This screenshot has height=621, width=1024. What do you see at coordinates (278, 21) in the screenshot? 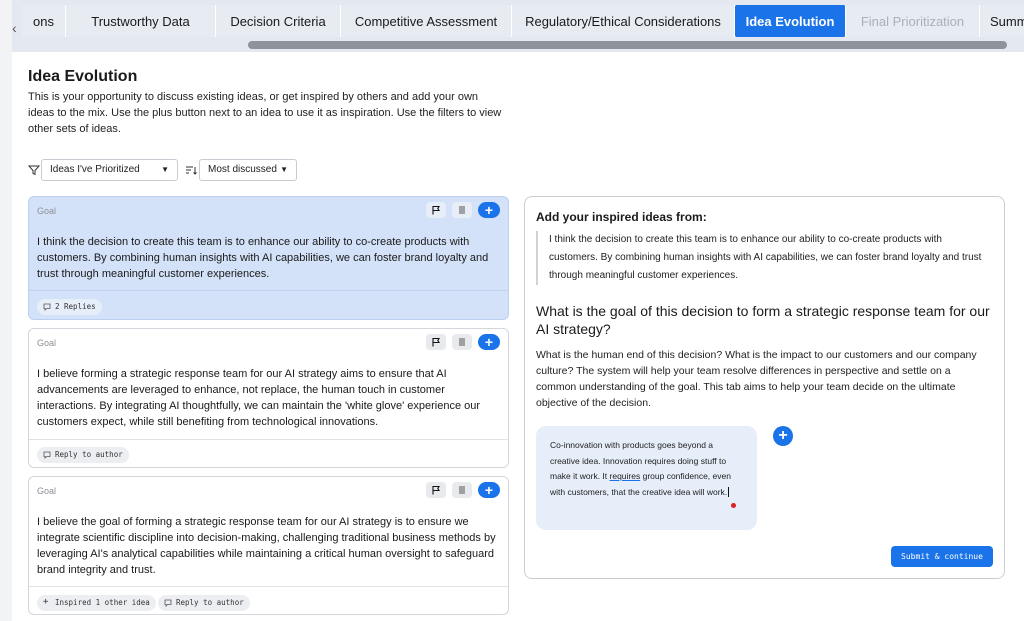
I see `tab-decision-criteria: Decision Criteria` at bounding box center [278, 21].